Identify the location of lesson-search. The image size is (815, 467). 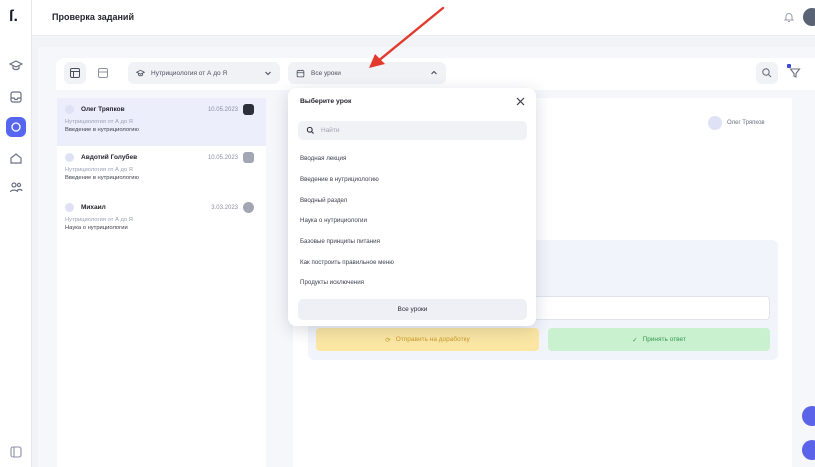
(412, 130).